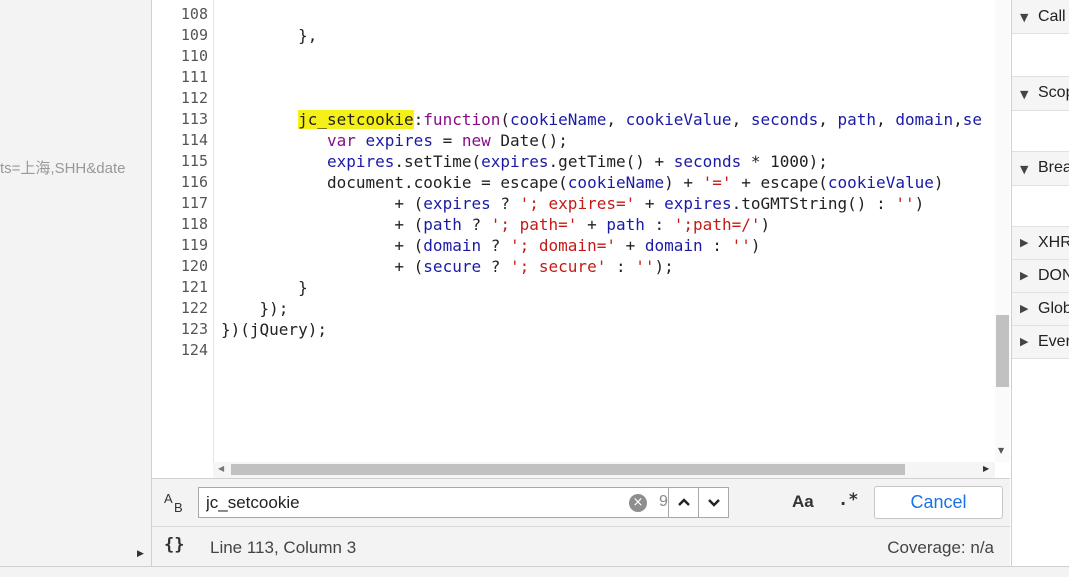  What do you see at coordinates (180, 77) in the screenshot?
I see `line-number: 111` at bounding box center [180, 77].